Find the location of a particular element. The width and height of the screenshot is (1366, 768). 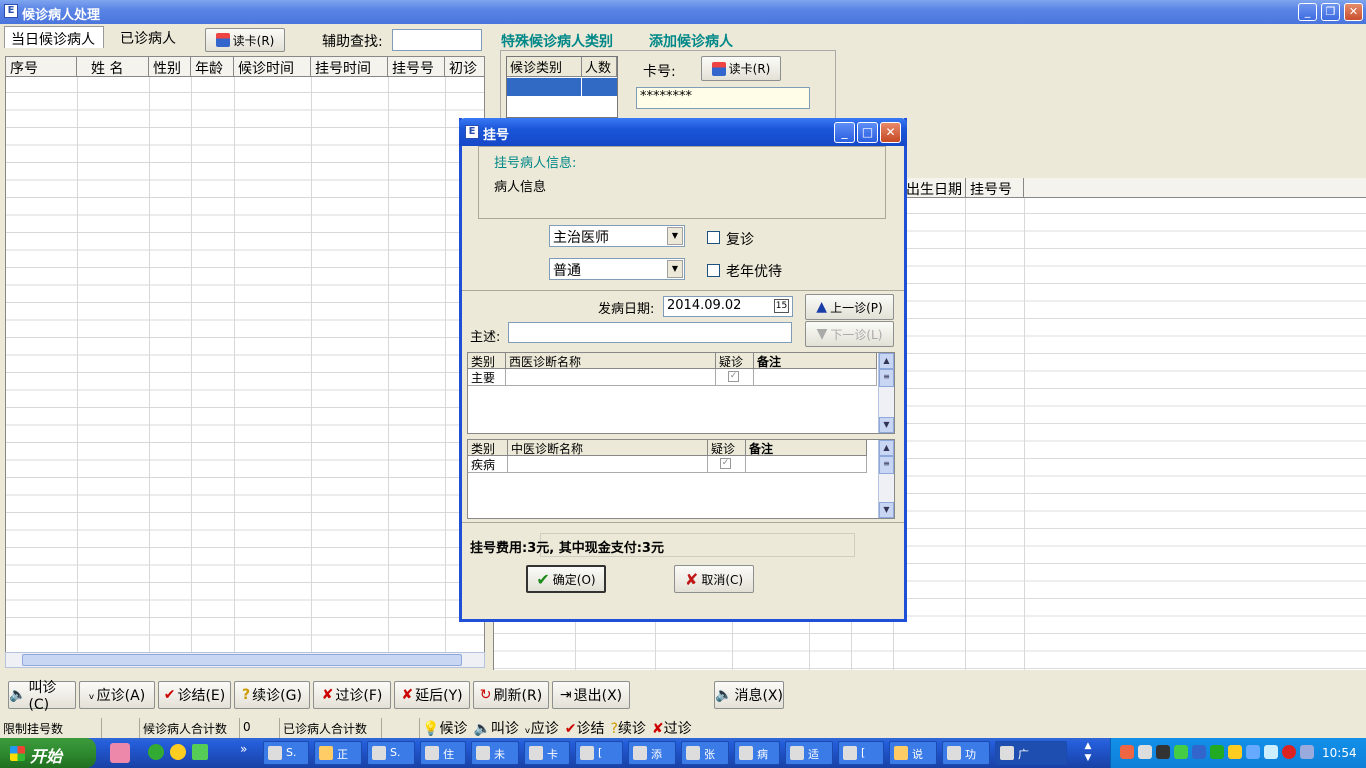

dialog-minimize-button: _ is located at coordinates (844, 132).